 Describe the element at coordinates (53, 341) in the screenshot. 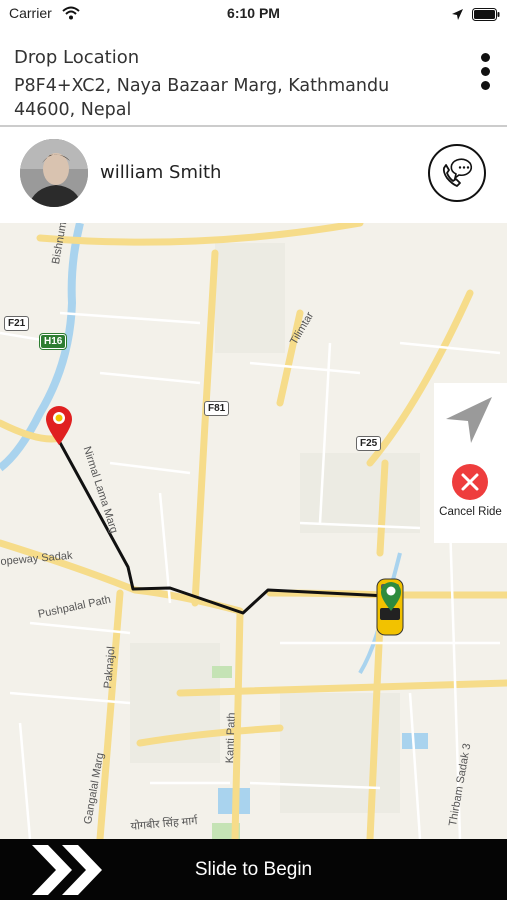

I see `road-badge-h16: H16` at that location.